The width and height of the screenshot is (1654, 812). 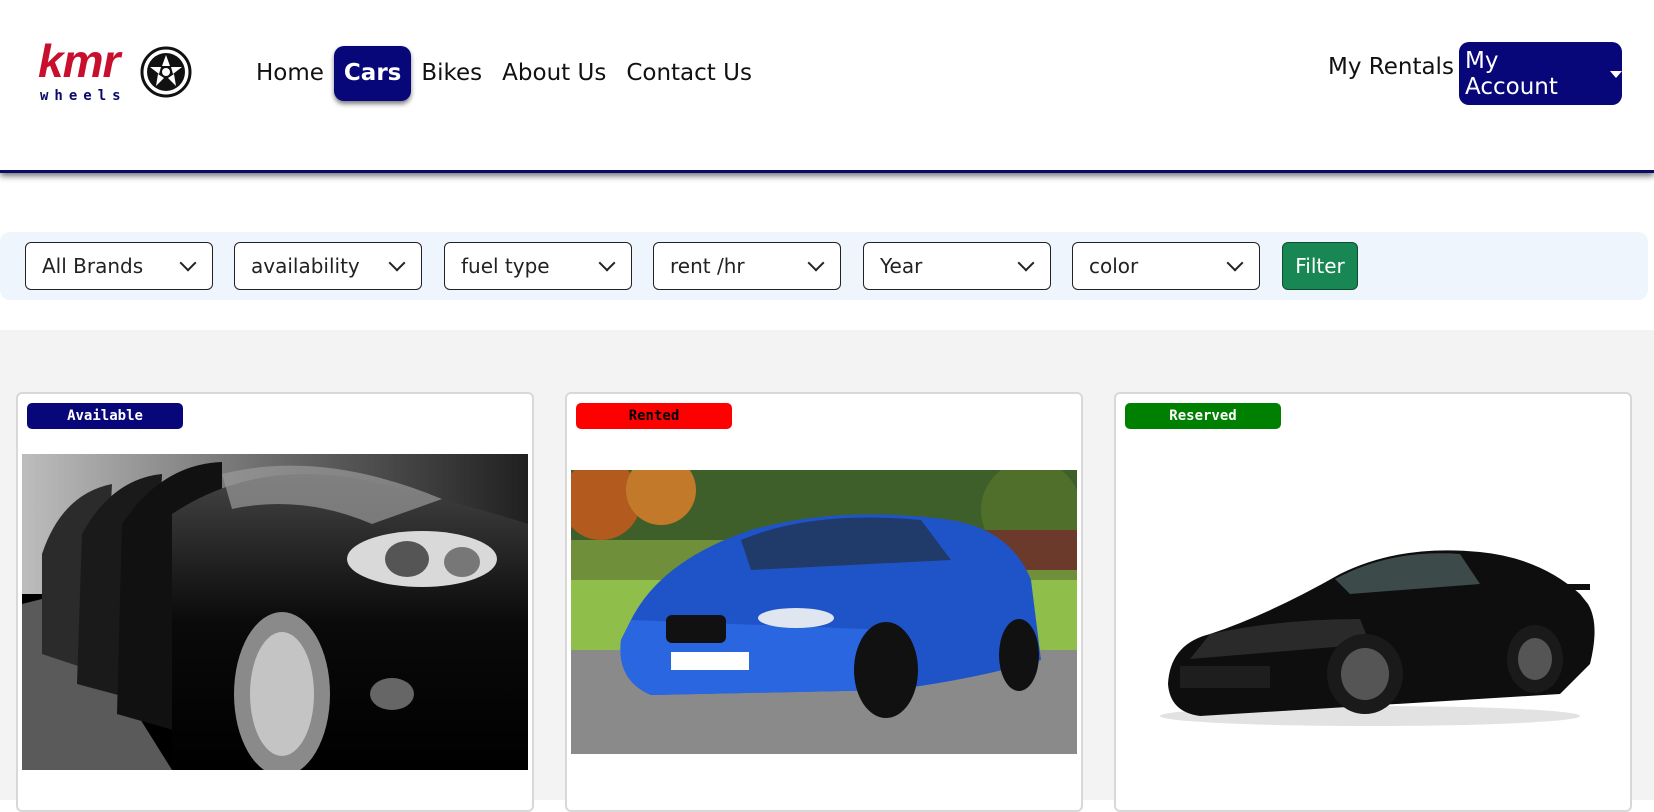 What do you see at coordinates (166, 72) in the screenshot?
I see `wheel-icon` at bounding box center [166, 72].